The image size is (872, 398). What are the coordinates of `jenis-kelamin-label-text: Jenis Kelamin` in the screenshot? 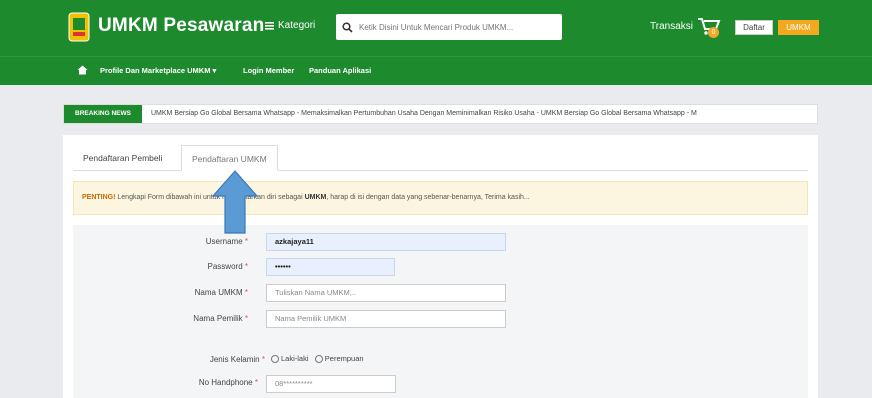 It's located at (234, 359).